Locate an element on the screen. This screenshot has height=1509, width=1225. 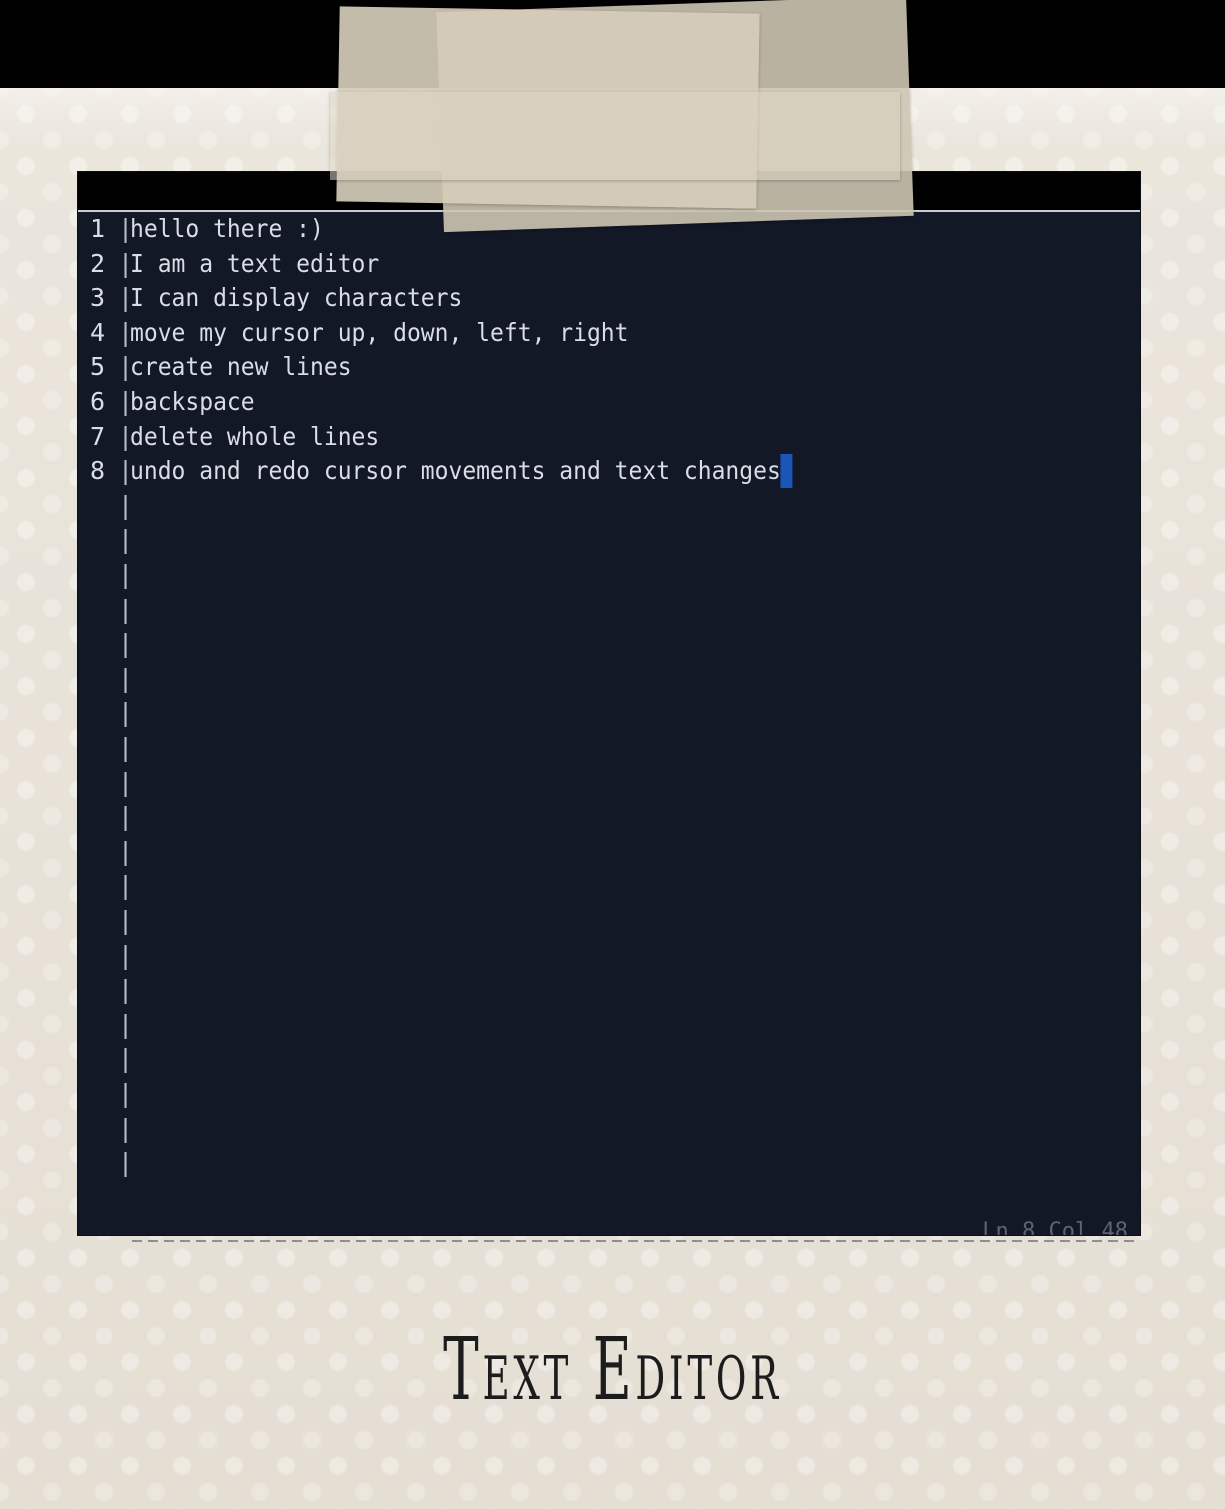
line-content: create new lines is located at coordinates (241, 367).